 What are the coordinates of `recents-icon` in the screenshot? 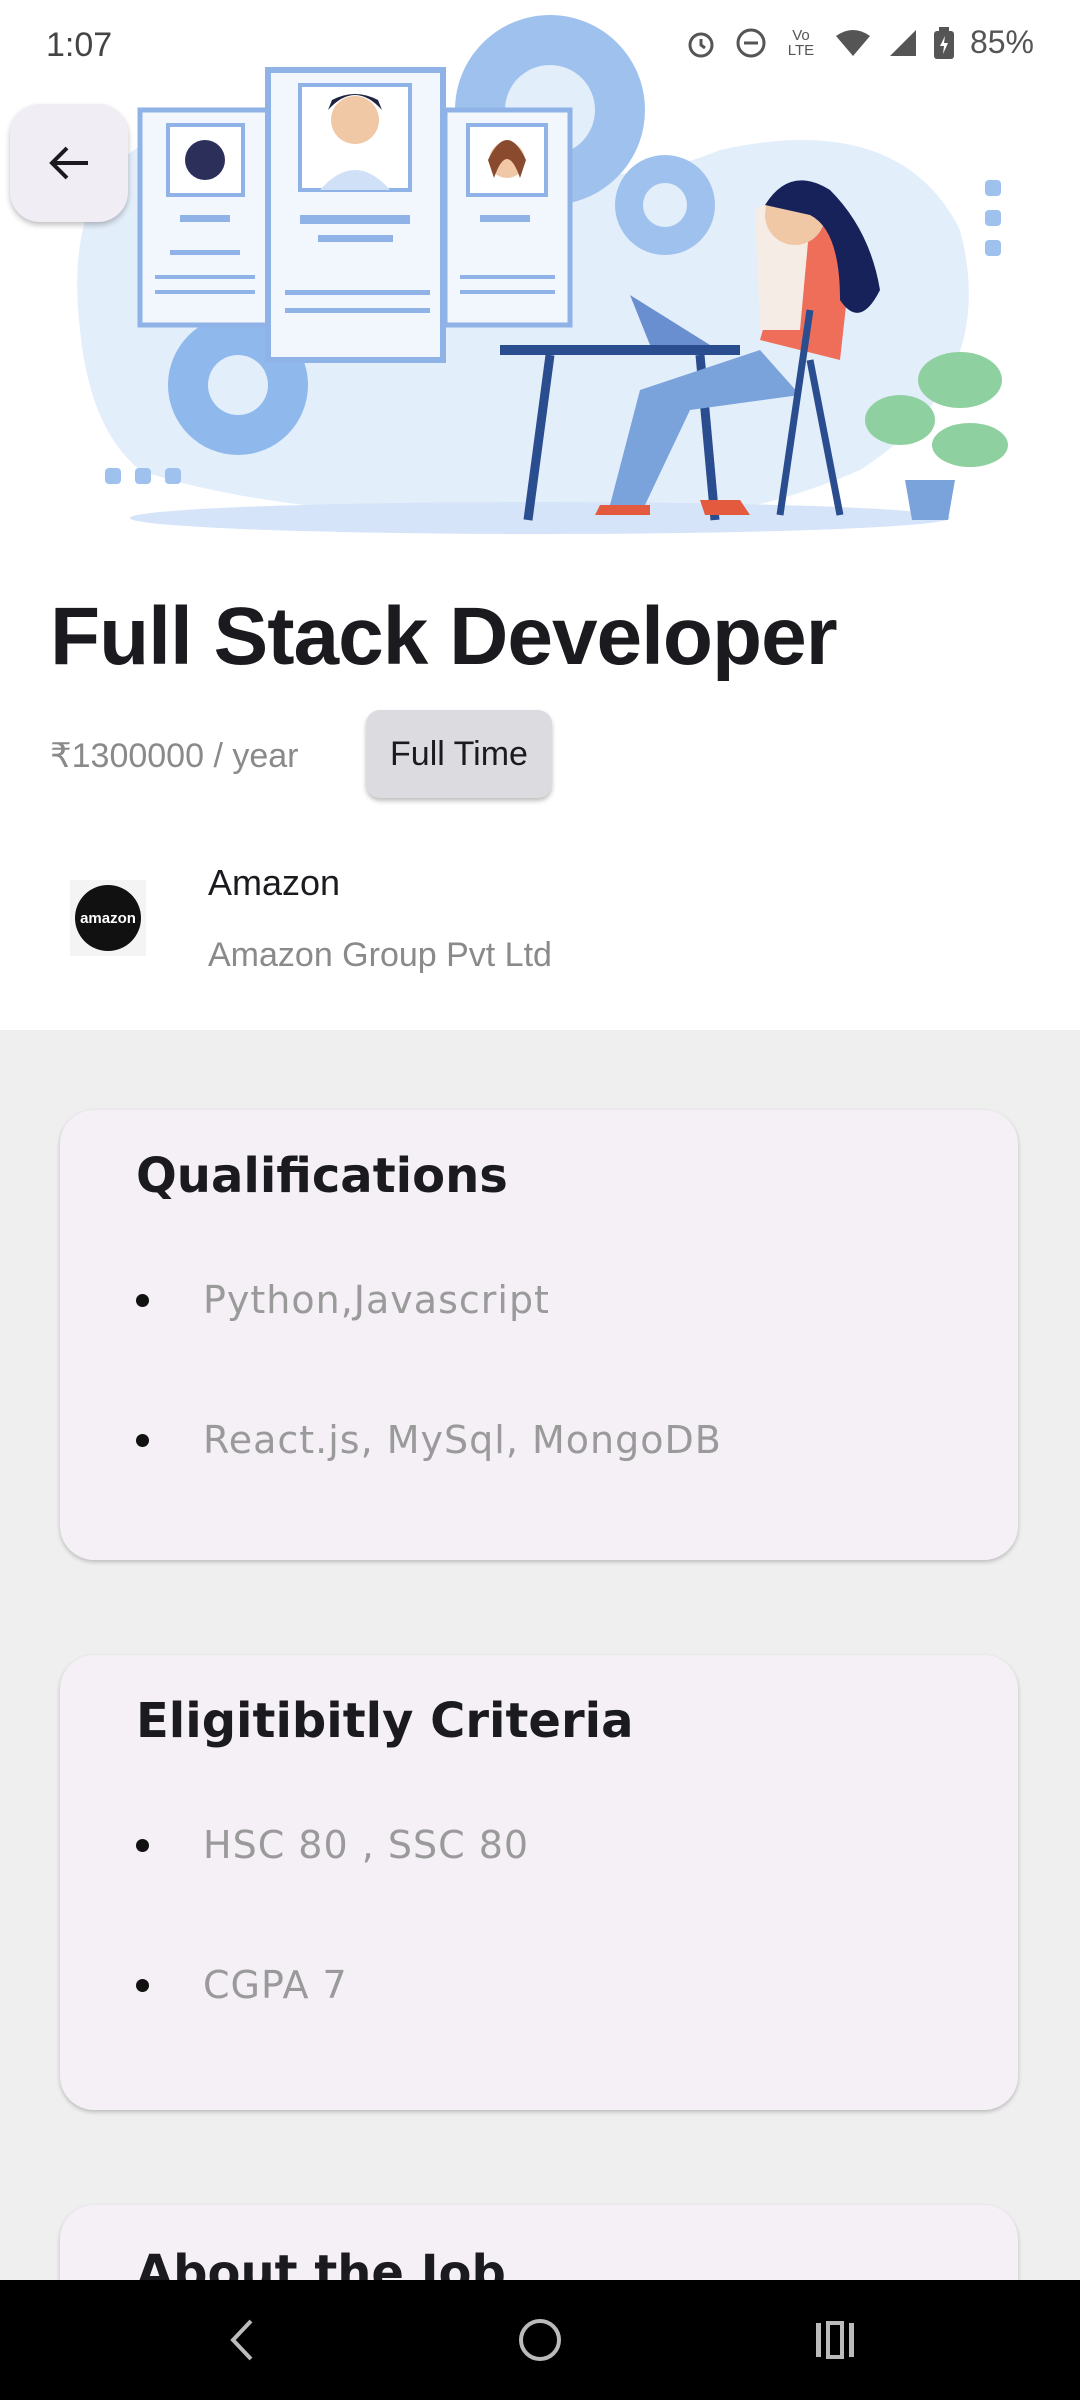 It's located at (835, 2340).